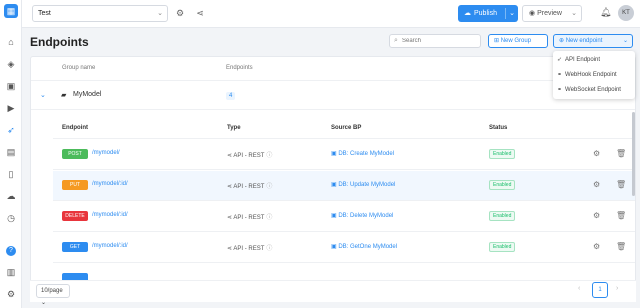  Describe the element at coordinates (59, 42) in the screenshot. I see `page-title: Endpoints` at that location.